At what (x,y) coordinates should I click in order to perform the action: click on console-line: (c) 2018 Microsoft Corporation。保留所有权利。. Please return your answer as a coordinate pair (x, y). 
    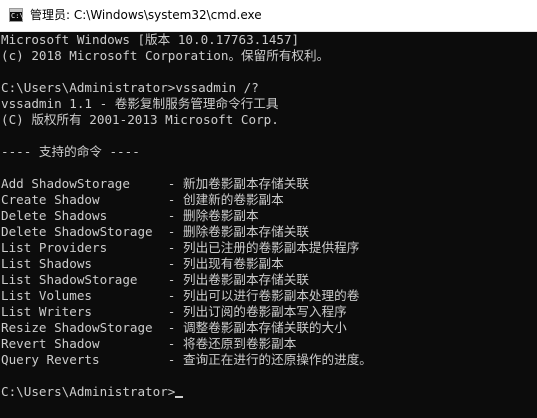
    Looking at the image, I should click on (165, 55).